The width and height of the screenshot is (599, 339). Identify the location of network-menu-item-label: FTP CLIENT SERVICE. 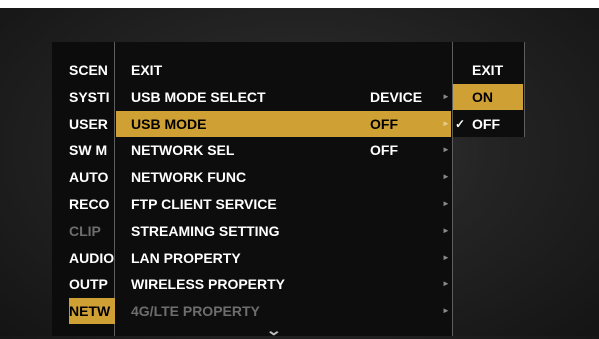
(204, 204).